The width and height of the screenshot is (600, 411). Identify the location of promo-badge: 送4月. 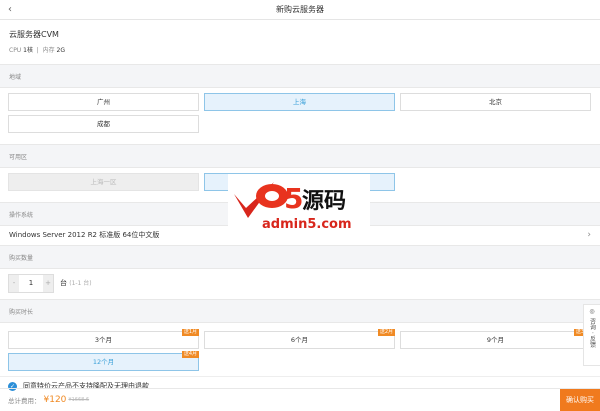
(190, 354).